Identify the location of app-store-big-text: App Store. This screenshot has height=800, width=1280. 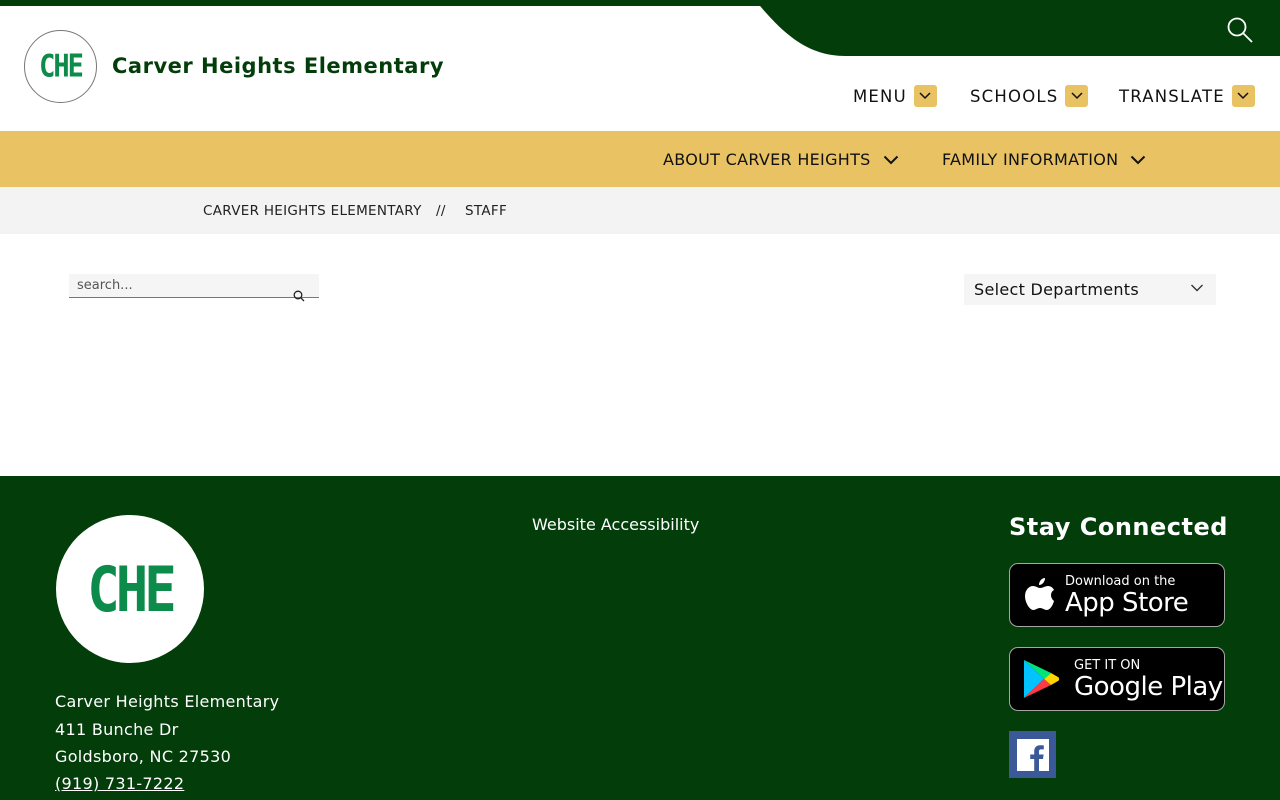
(1127, 602).